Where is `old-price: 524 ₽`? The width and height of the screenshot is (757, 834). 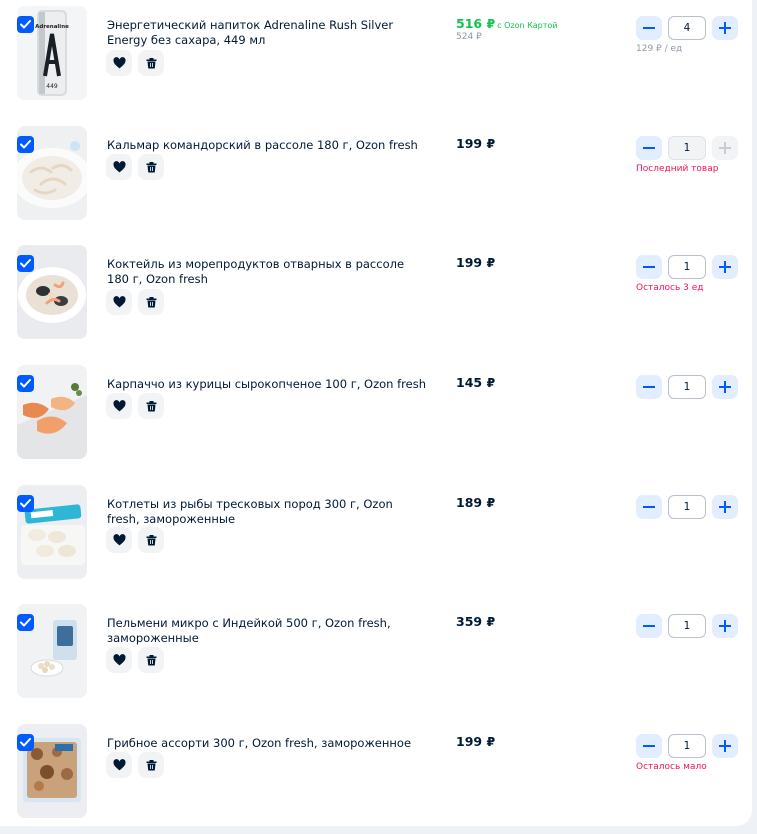 old-price: 524 ₽ is located at coordinates (469, 37).